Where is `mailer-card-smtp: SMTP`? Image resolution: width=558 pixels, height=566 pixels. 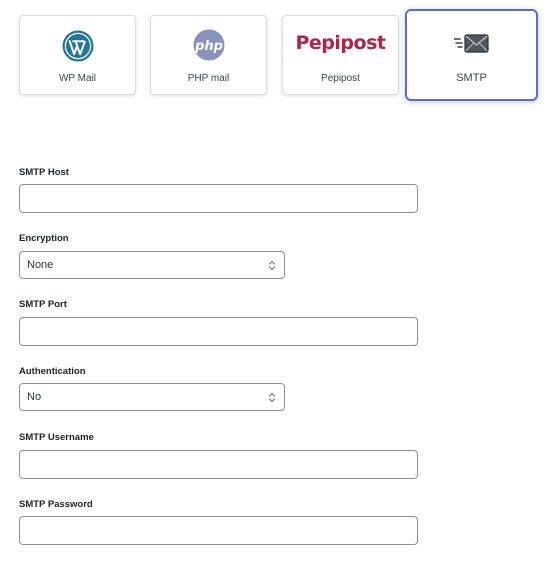 mailer-card-smtp: SMTP is located at coordinates (471, 55).